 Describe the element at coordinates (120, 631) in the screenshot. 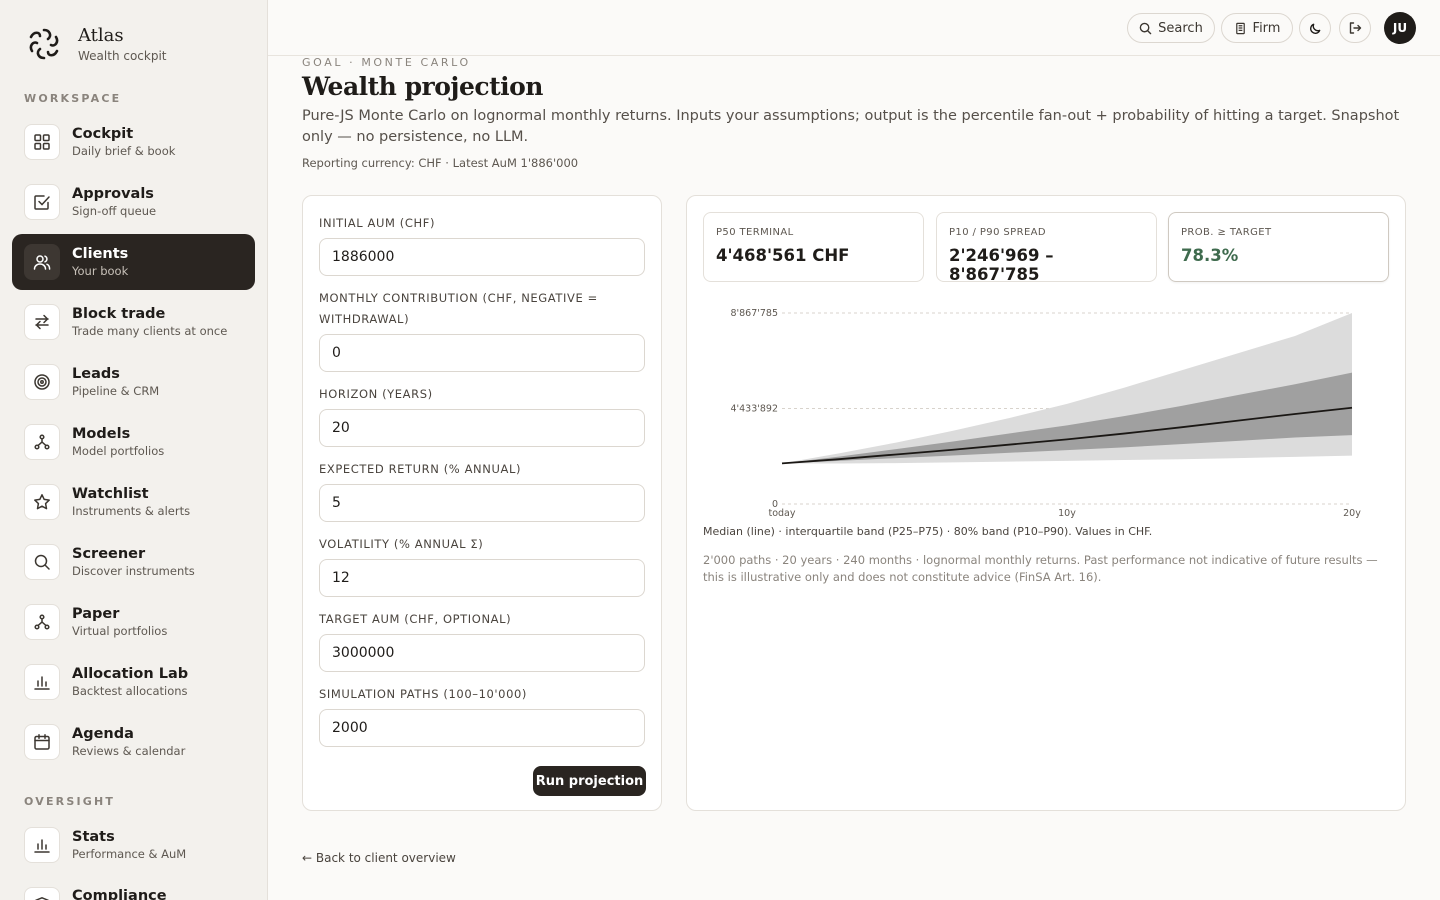

I see `sidebar-item-sub: Virtual portfolios` at that location.